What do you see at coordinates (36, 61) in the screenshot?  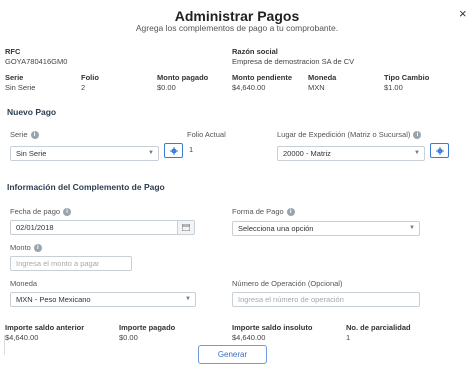 I see `rfc-value: GOYA780416GM0` at bounding box center [36, 61].